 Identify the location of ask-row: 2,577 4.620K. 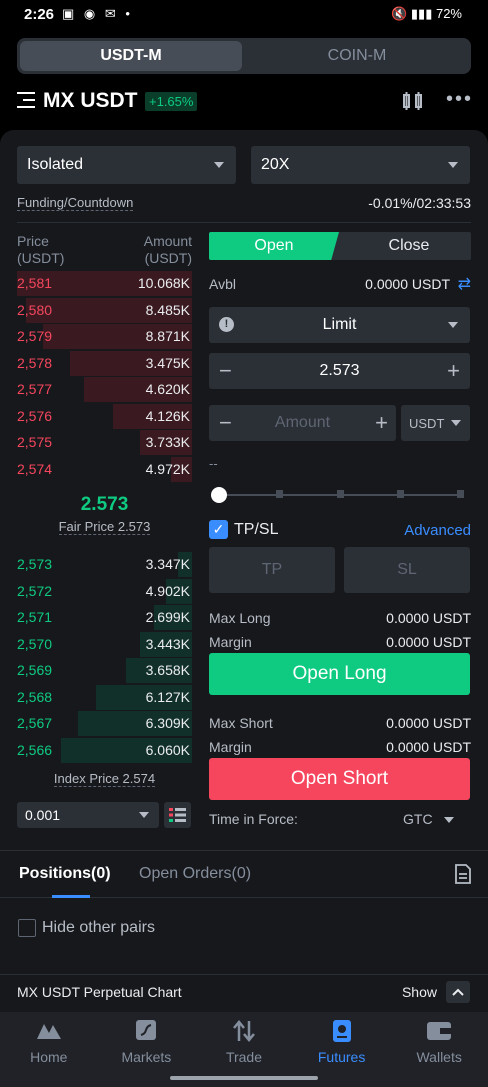
(104, 389).